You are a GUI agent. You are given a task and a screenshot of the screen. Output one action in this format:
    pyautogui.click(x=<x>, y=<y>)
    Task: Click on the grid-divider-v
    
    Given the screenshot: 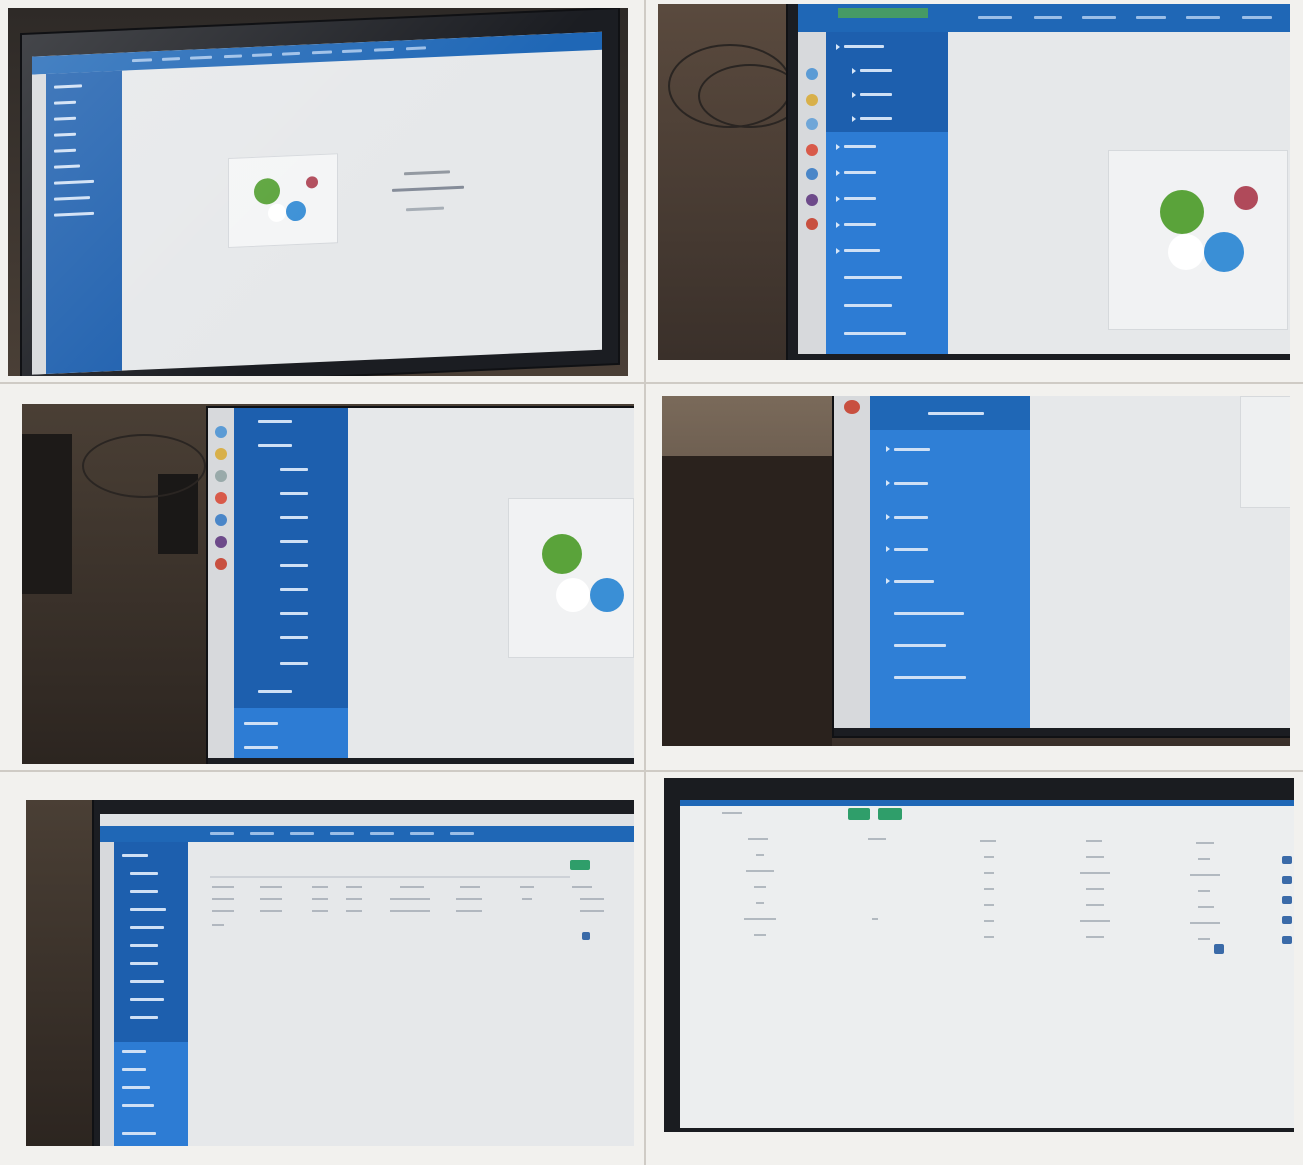 What is the action you would take?
    pyautogui.click(x=645, y=582)
    